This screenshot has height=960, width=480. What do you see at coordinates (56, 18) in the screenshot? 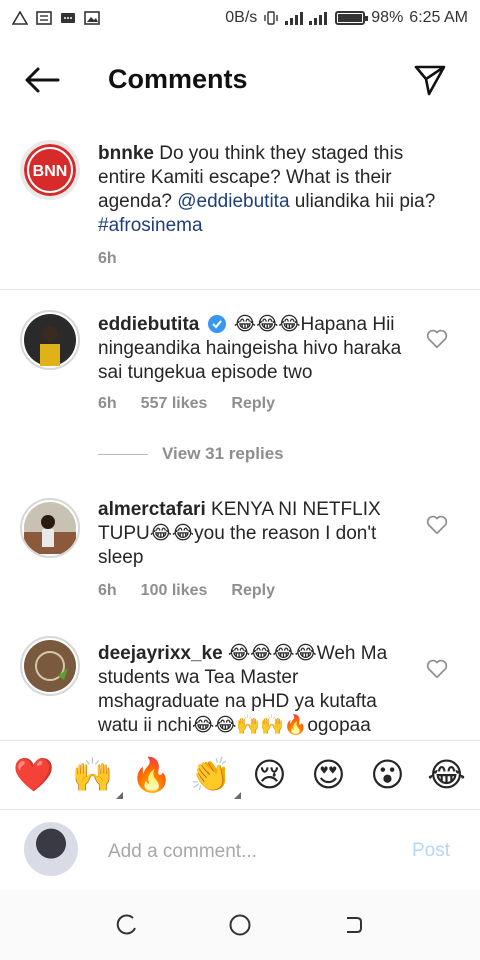
I see `status-left-icons` at bounding box center [56, 18].